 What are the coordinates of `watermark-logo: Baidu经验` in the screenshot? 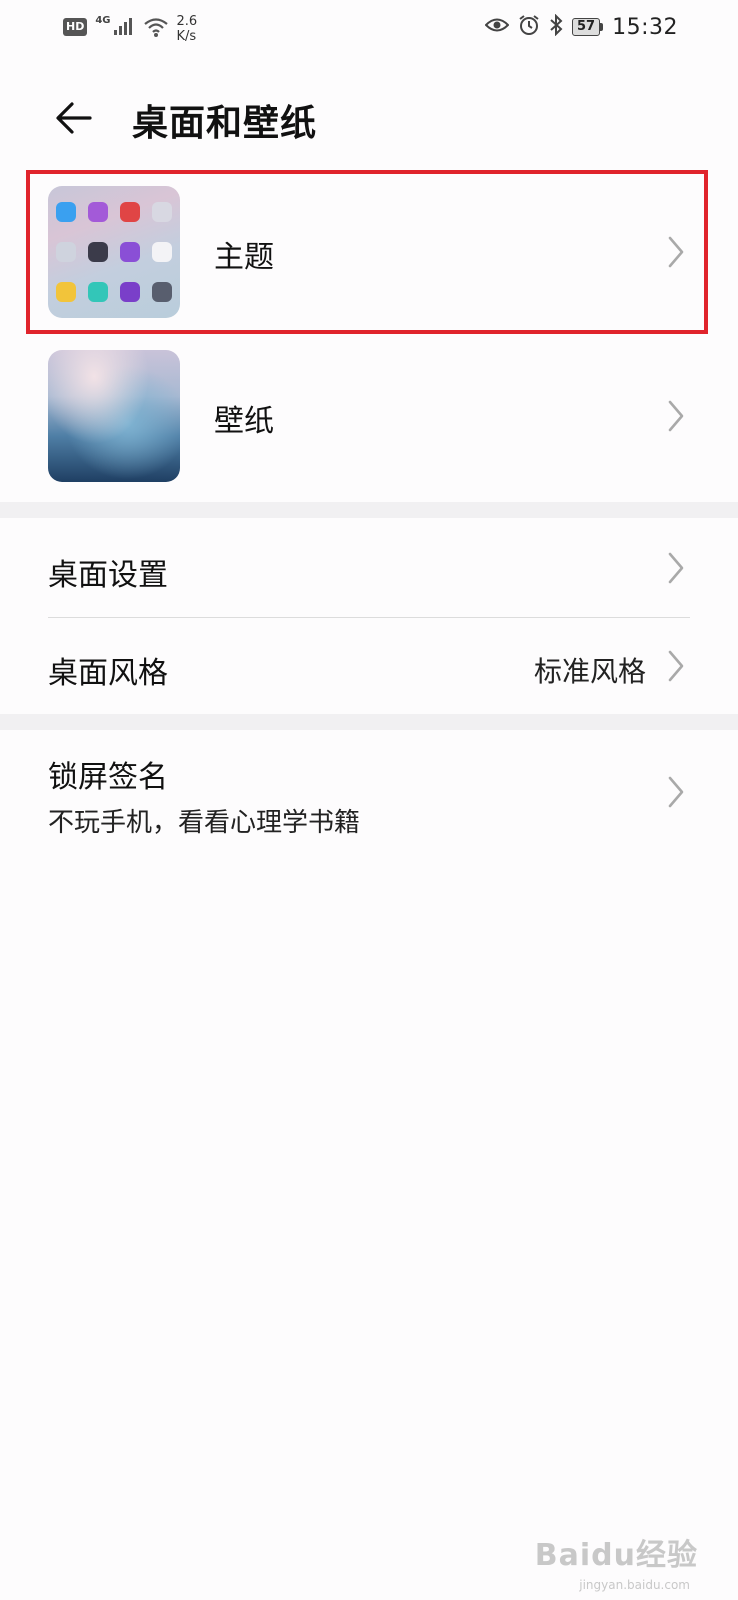 It's located at (616, 1555).